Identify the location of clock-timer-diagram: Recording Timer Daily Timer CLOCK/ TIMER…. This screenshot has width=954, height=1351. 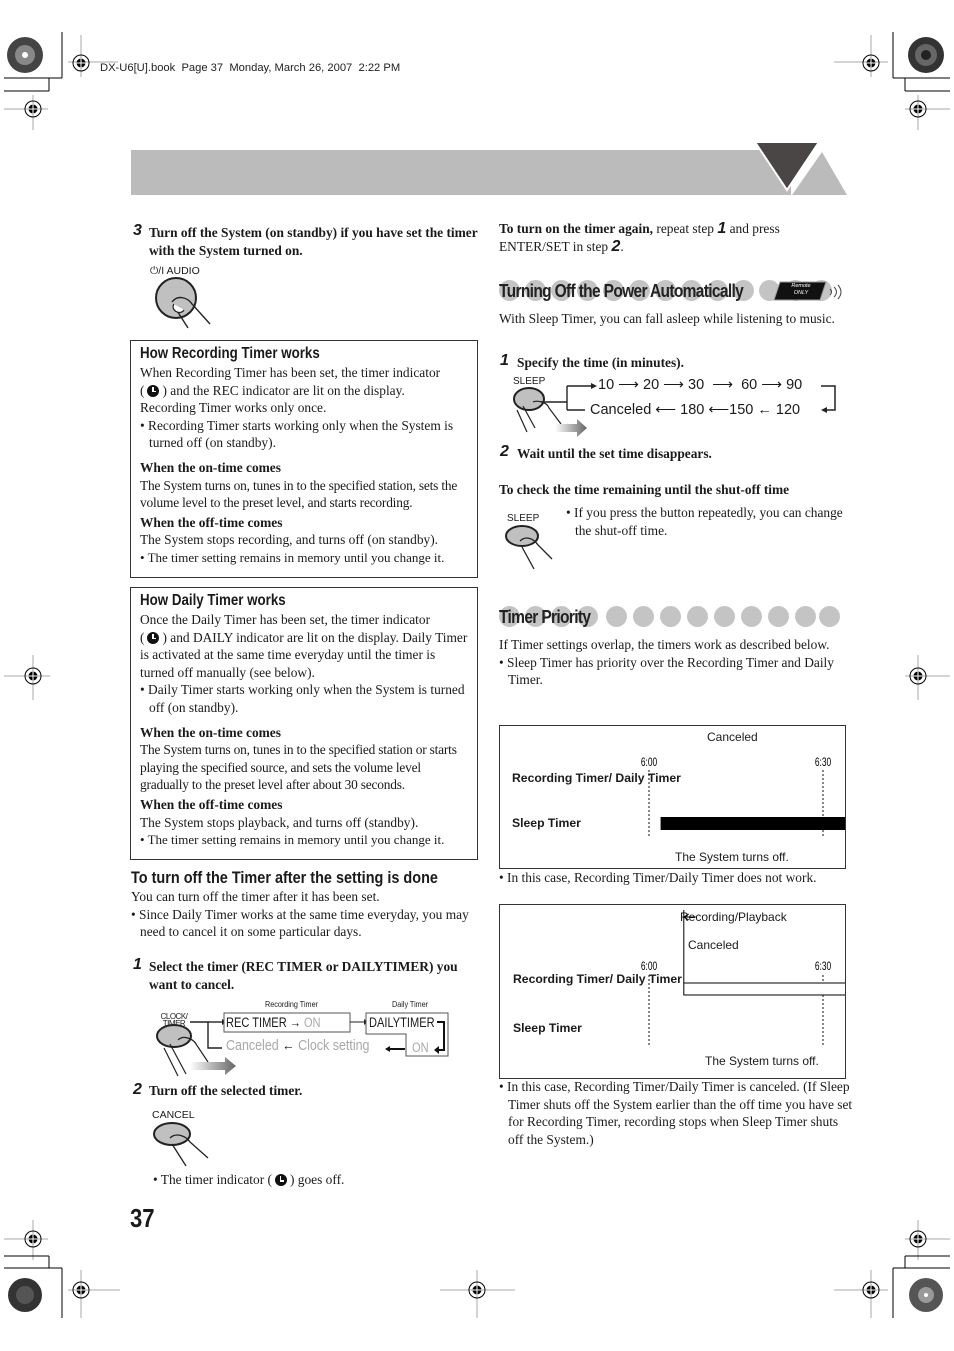
(305, 1039).